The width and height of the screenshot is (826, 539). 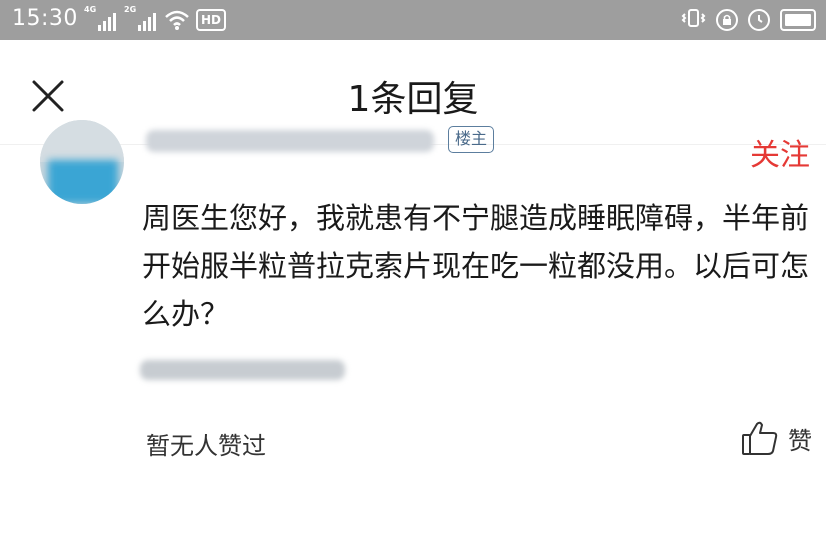 What do you see at coordinates (798, 20) in the screenshot?
I see `battery-icon` at bounding box center [798, 20].